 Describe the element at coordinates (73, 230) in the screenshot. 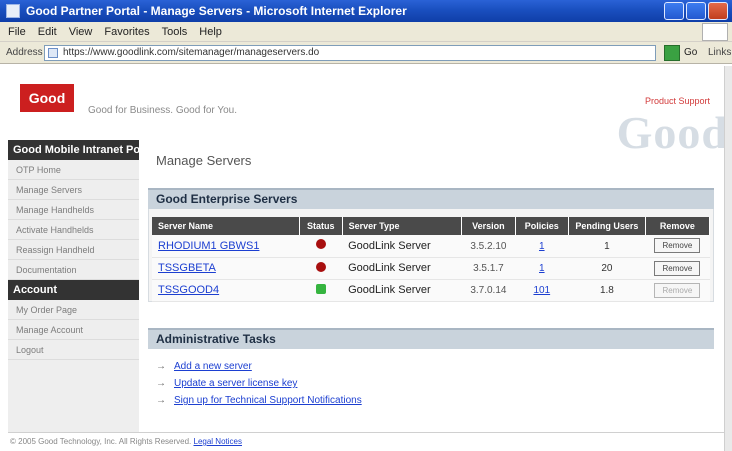

I see `sidebar-item-activate-handhelds: Activate Handhelds` at that location.